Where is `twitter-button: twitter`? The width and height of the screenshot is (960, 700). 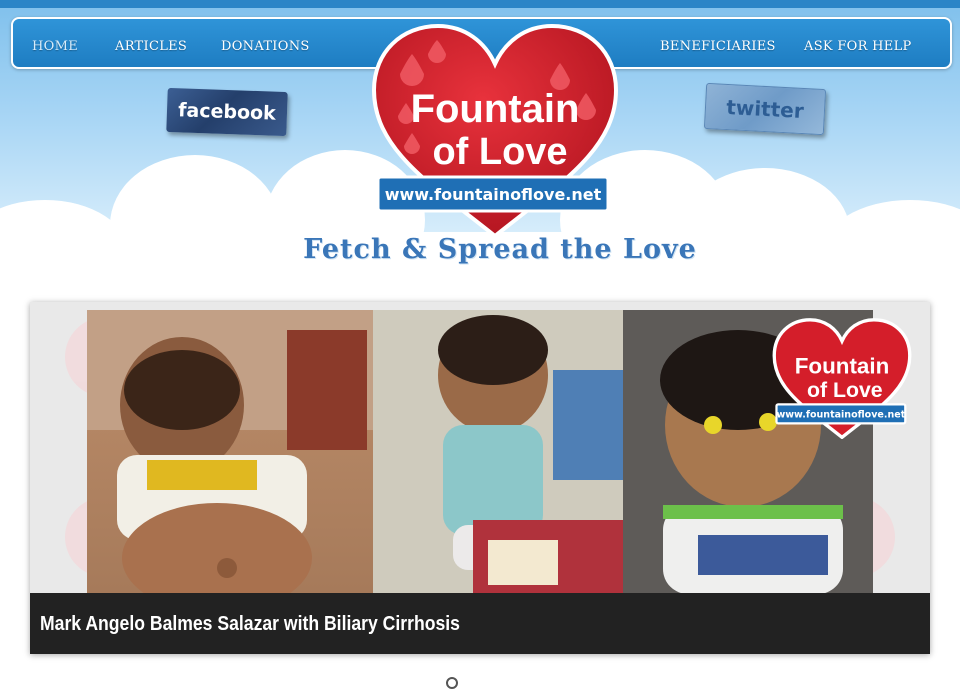
twitter-button: twitter is located at coordinates (765, 109).